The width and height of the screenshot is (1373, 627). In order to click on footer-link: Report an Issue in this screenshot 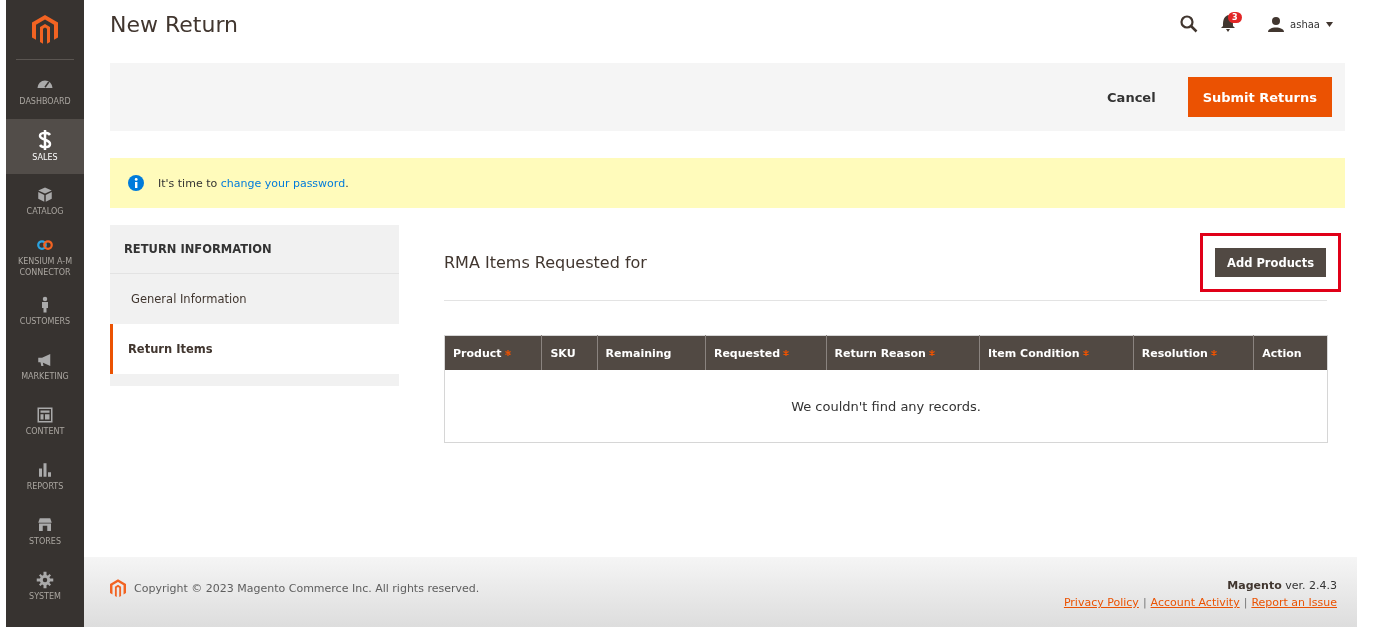, I will do `click(1294, 602)`.